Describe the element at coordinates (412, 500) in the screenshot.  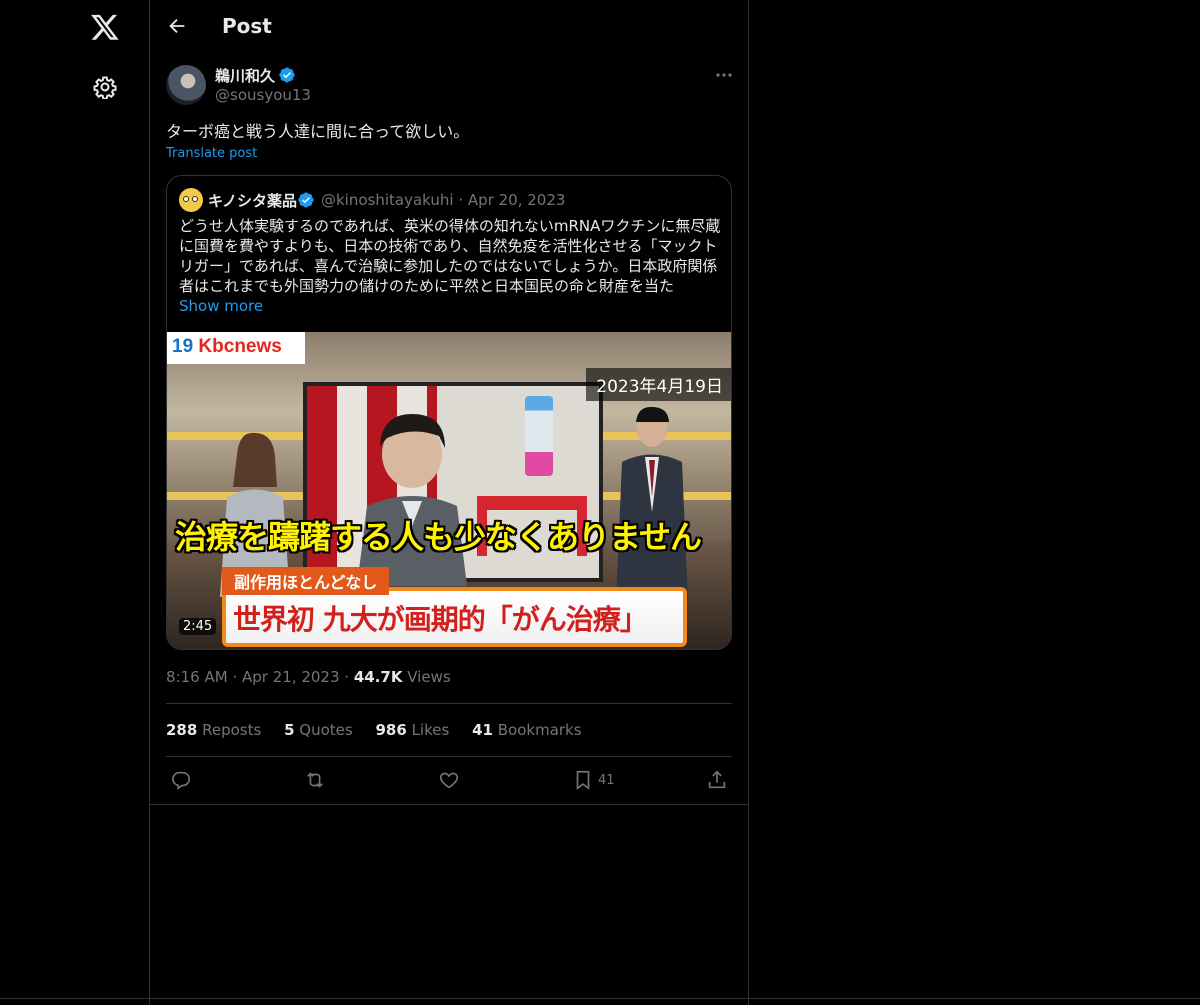
I see `presenter-figure` at that location.